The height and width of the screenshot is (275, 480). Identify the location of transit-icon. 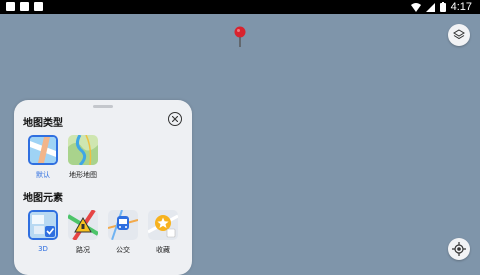
(123, 225).